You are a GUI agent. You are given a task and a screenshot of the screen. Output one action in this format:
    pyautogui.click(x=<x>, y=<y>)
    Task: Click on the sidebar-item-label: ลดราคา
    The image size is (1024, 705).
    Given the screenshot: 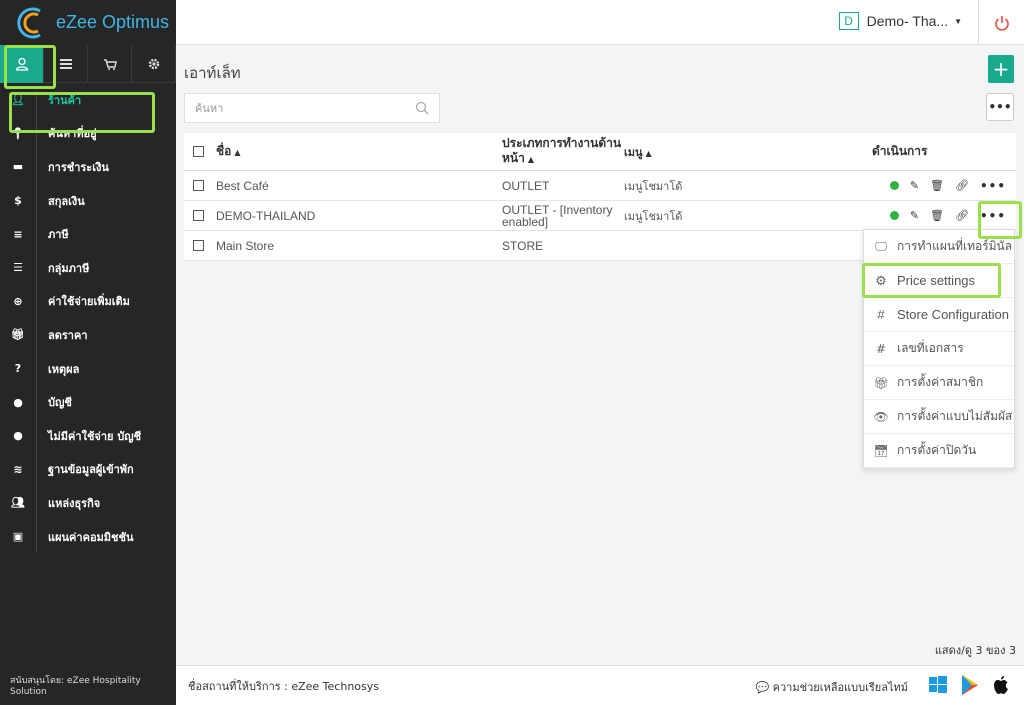 What is the action you would take?
    pyautogui.click(x=68, y=335)
    